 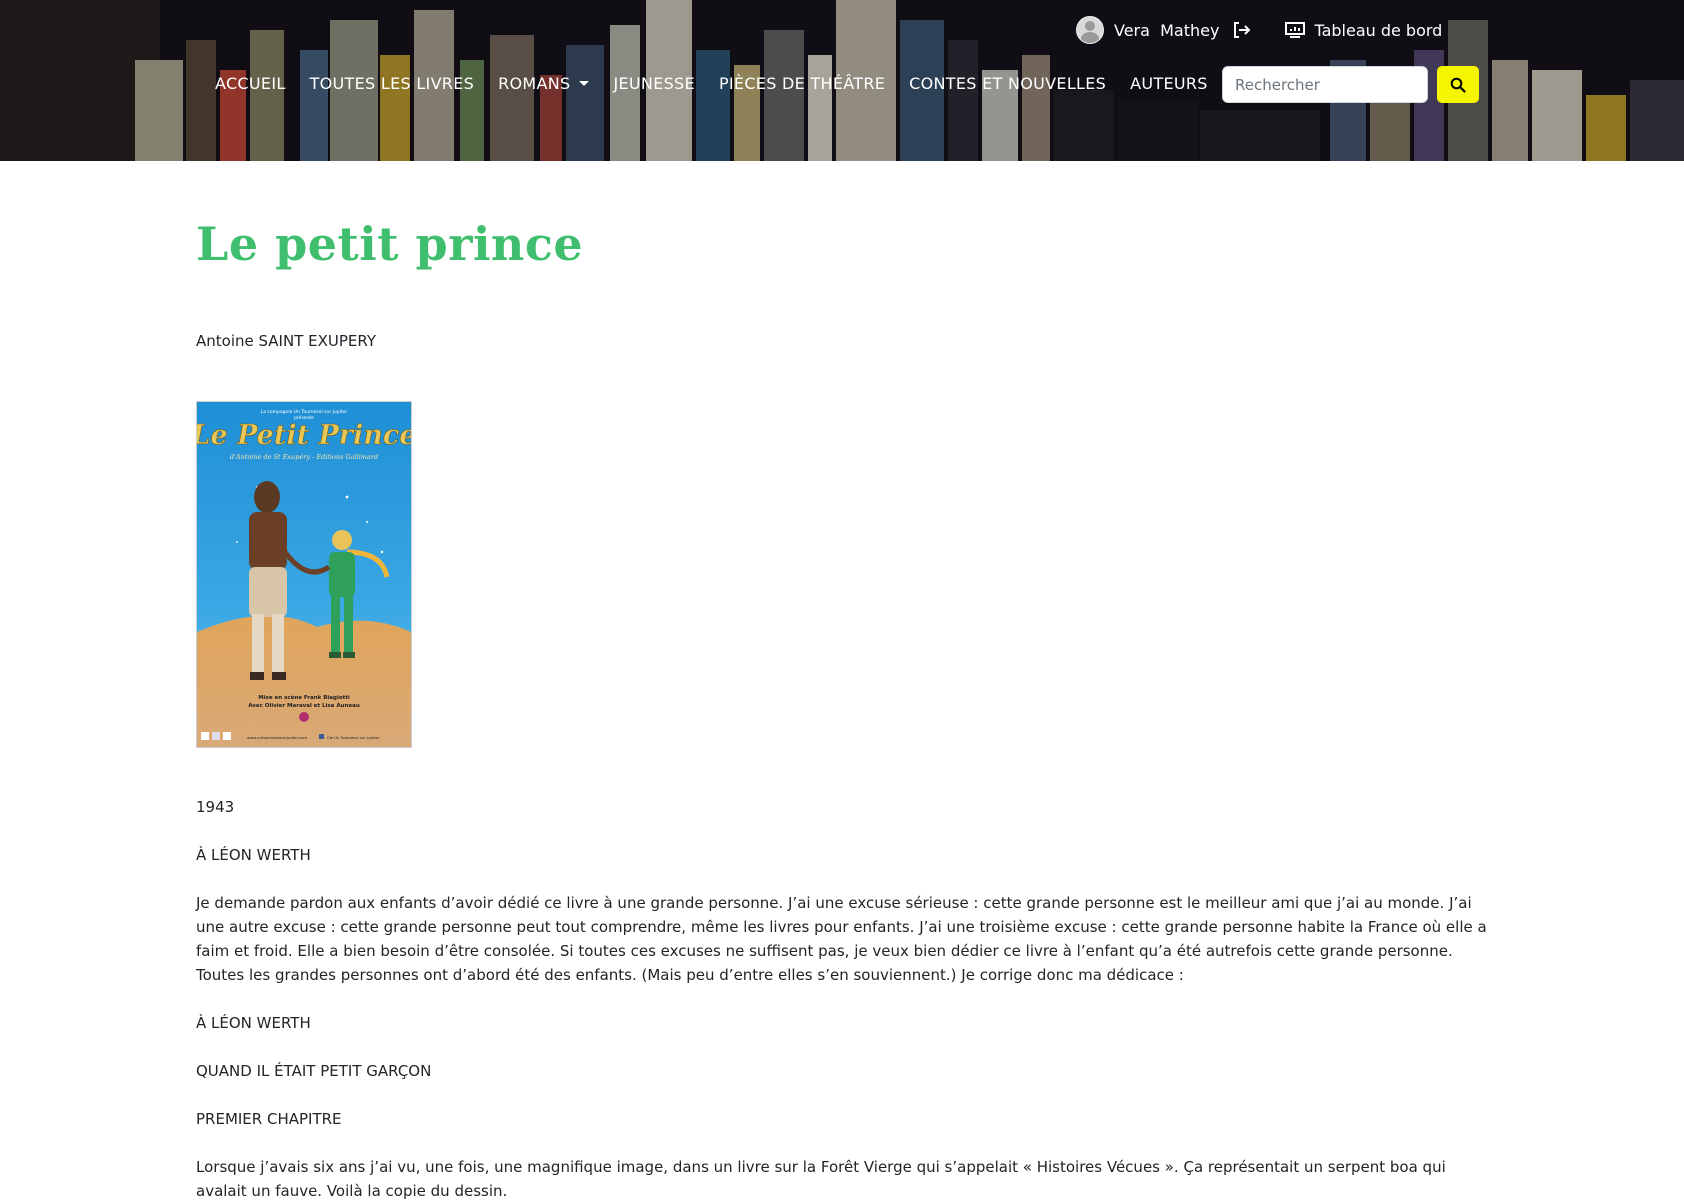 What do you see at coordinates (269, 1119) in the screenshot?
I see `chapter-heading: PREMIER CHAPITRE` at bounding box center [269, 1119].